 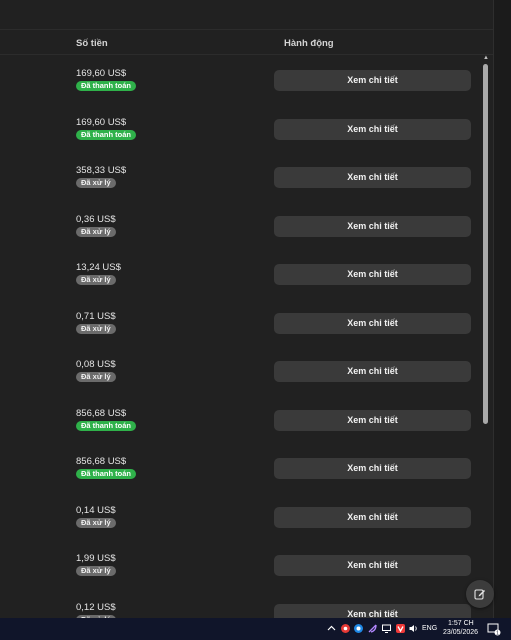 What do you see at coordinates (240, 176) in the screenshot?
I see `table-row: 358,33 US$ Đã xử lý Xem chi tiết` at bounding box center [240, 176].